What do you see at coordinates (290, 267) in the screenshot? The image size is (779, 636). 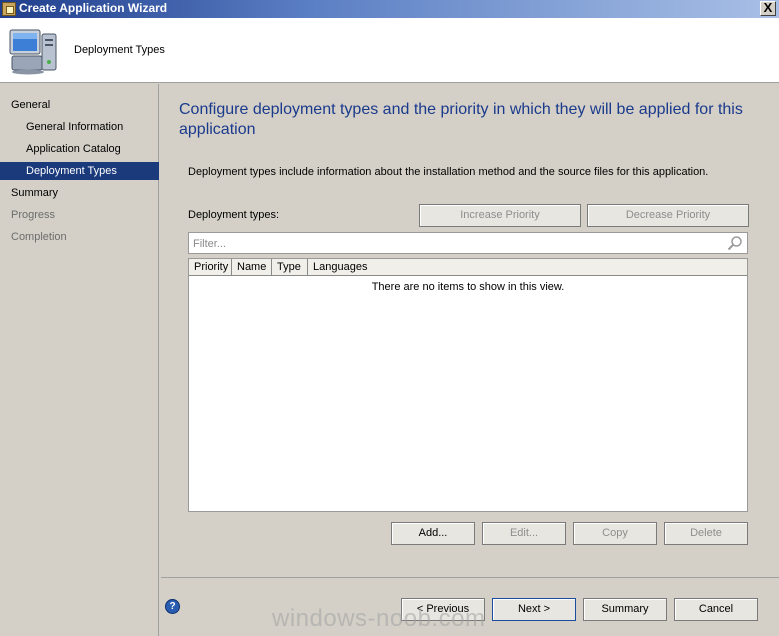 I see `column-header-type: Type` at bounding box center [290, 267].